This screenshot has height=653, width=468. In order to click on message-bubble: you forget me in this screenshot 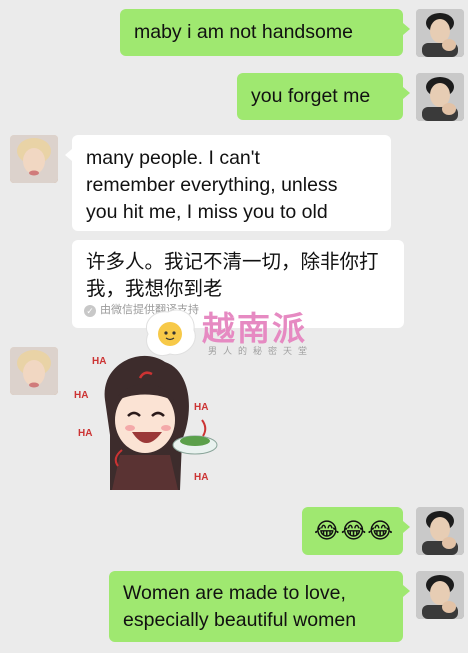, I will do `click(323, 96)`.